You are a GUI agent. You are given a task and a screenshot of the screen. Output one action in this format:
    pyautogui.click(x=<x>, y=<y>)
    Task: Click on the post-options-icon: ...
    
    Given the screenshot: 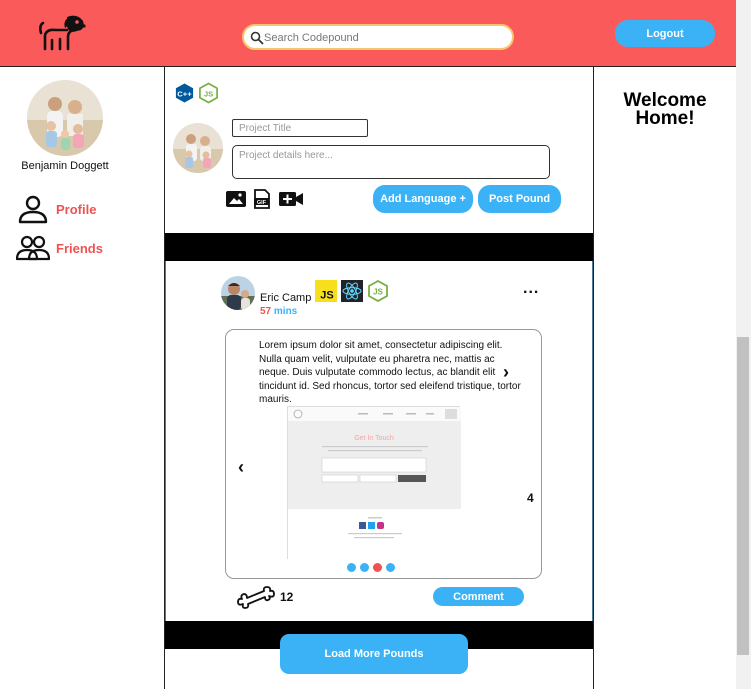 What is the action you would take?
    pyautogui.click(x=531, y=289)
    